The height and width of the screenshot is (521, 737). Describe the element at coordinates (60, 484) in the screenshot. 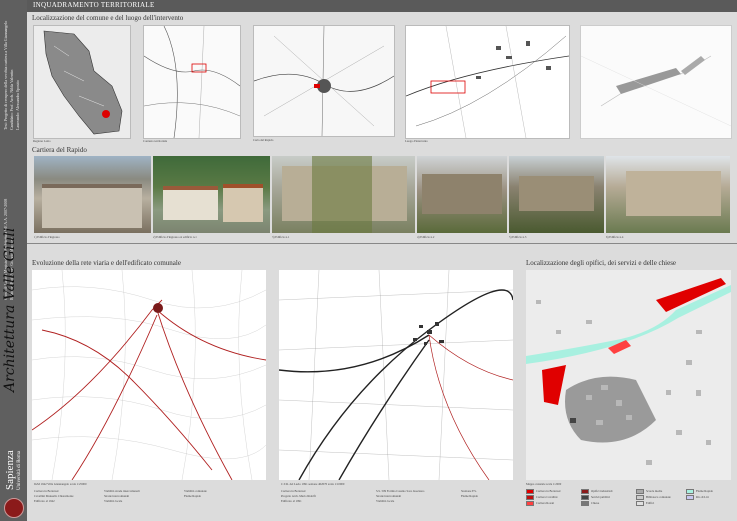

I see `map1-caption: IGM 1942 Villa Giannangelo scala 1:25000` at that location.